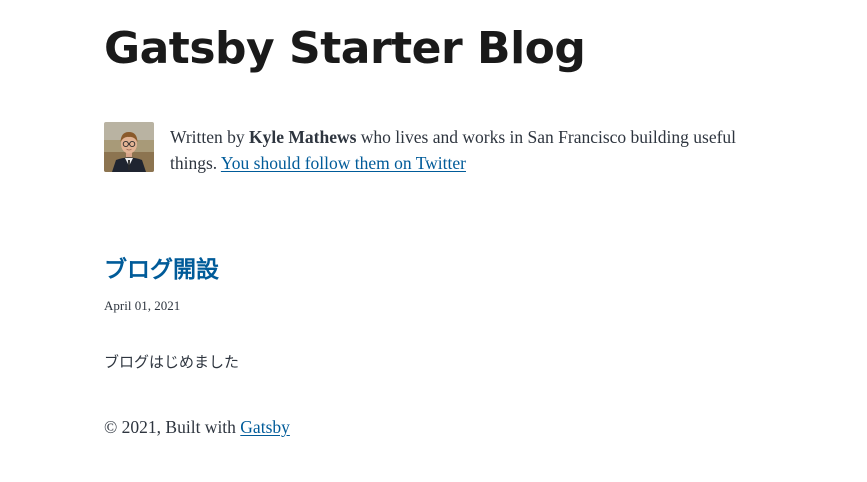 The height and width of the screenshot is (482, 867). What do you see at coordinates (434, 270) in the screenshot?
I see `post-title-link: ブログ開設` at bounding box center [434, 270].